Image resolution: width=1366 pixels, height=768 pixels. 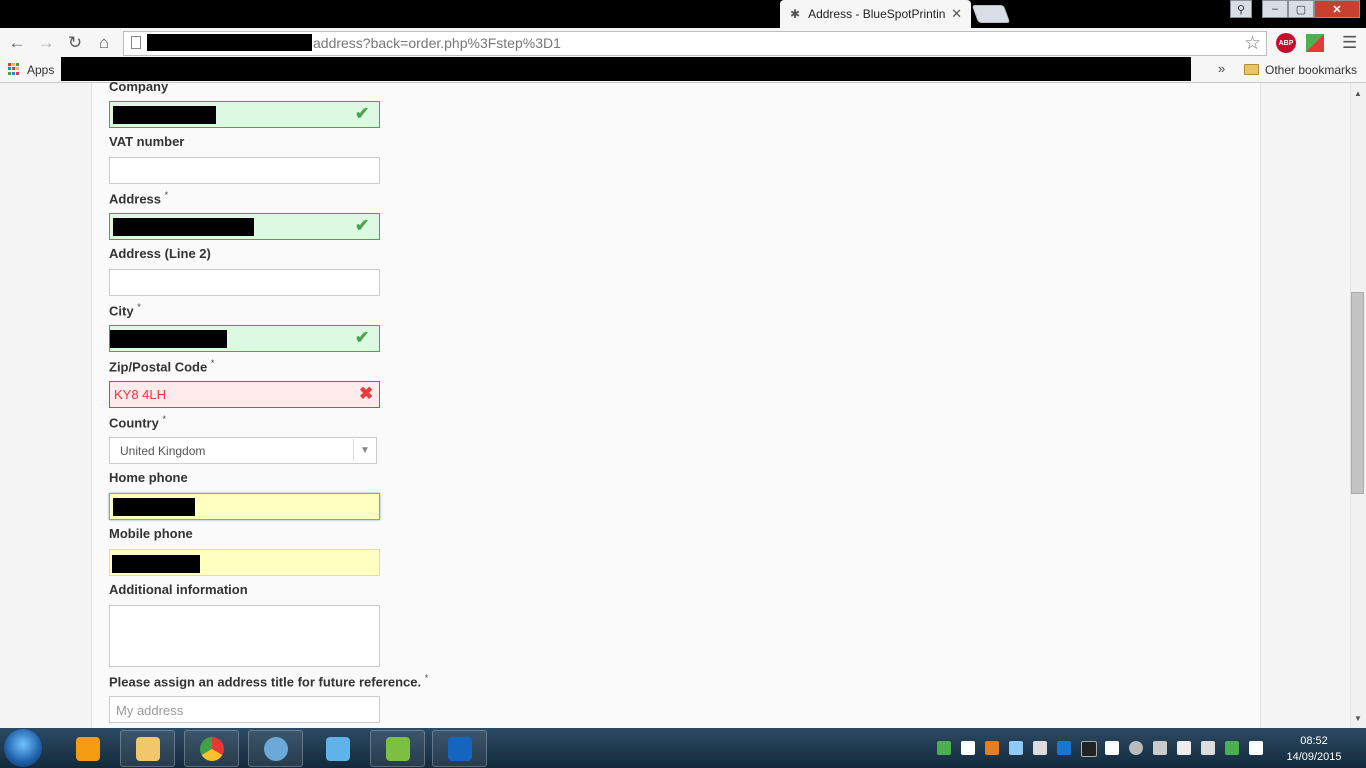 What do you see at coordinates (150, 710) in the screenshot?
I see `alias-placeholder: My address` at bounding box center [150, 710].